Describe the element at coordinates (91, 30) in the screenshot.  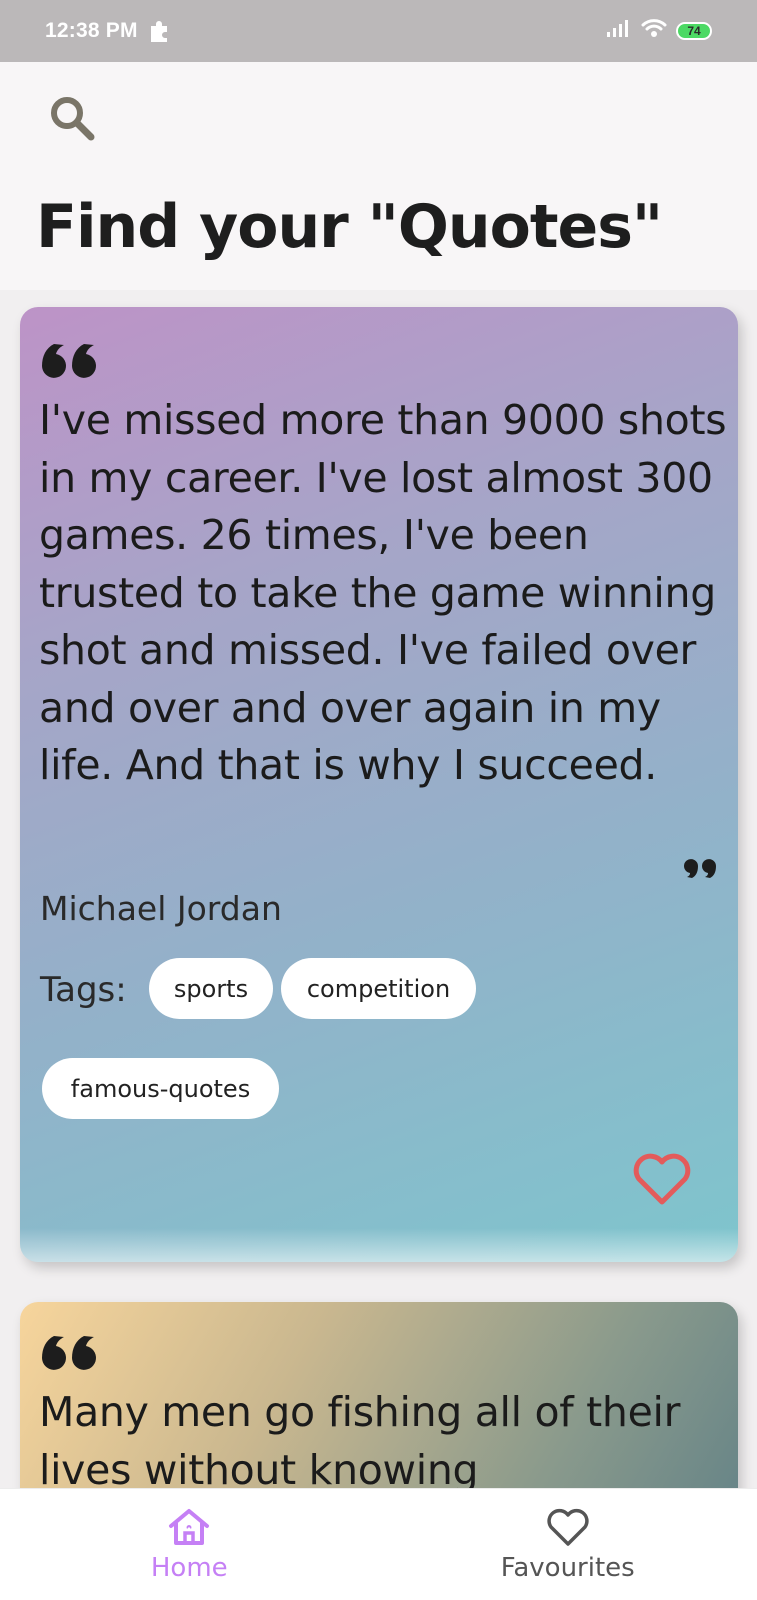
I see `status-time: 12:38 PM` at that location.